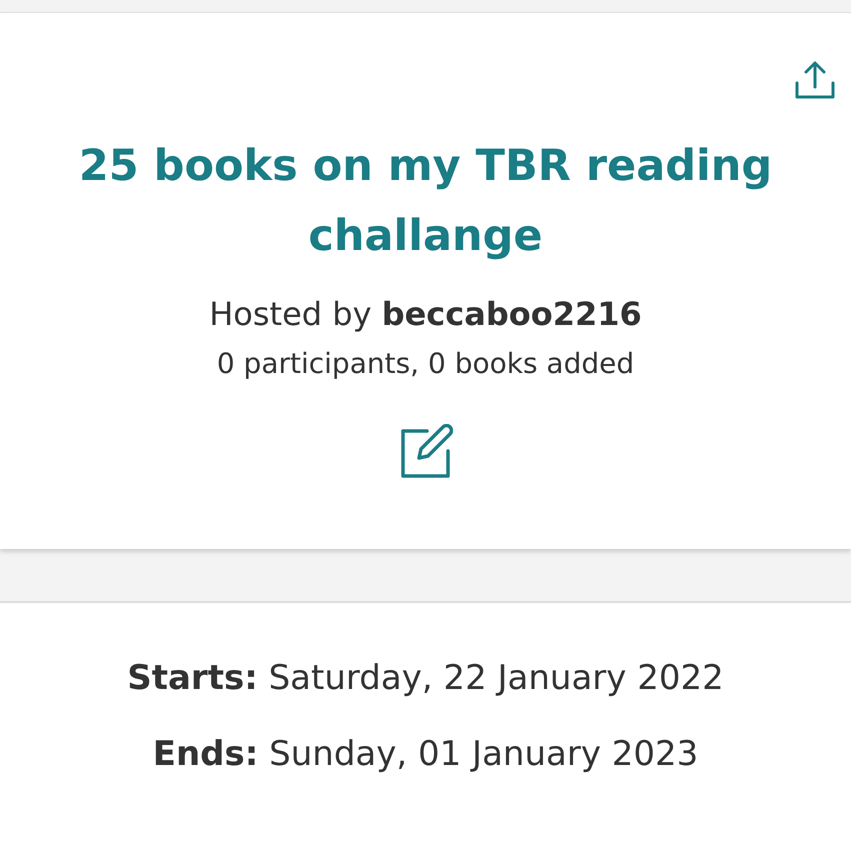 Image resolution: width=851 pixels, height=851 pixels. Describe the element at coordinates (425, 754) in the screenshot. I see `date-text: Ends: Sunday, 01 January 2023` at that location.